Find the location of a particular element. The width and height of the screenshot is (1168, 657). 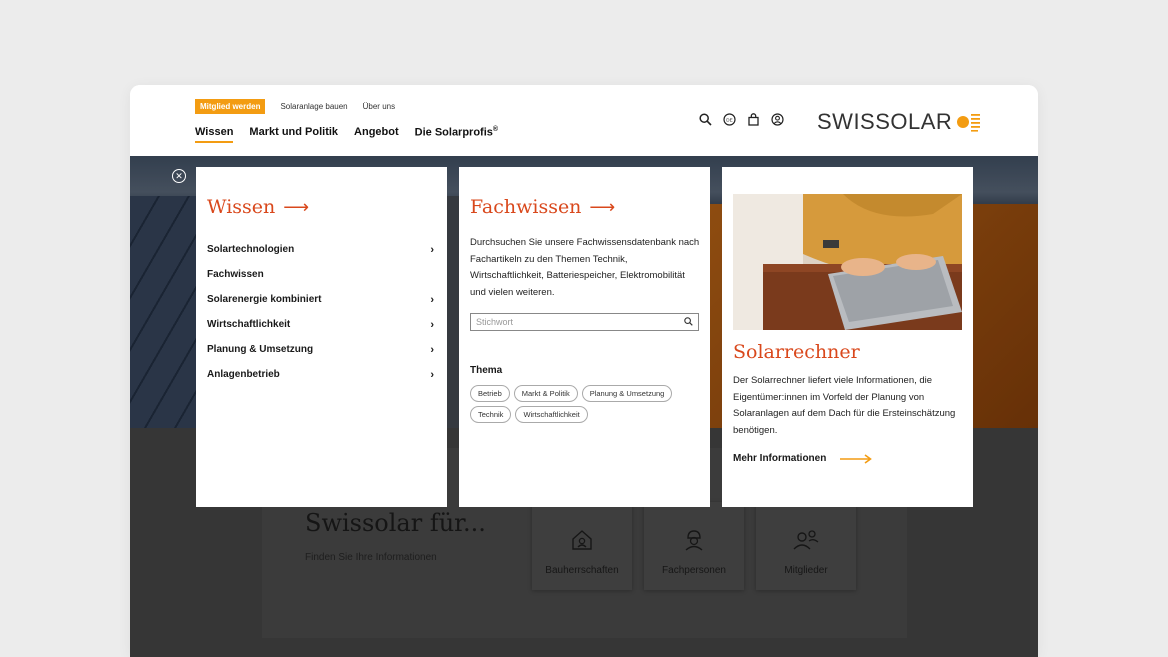

thema-label: Thema is located at coordinates (486, 370).